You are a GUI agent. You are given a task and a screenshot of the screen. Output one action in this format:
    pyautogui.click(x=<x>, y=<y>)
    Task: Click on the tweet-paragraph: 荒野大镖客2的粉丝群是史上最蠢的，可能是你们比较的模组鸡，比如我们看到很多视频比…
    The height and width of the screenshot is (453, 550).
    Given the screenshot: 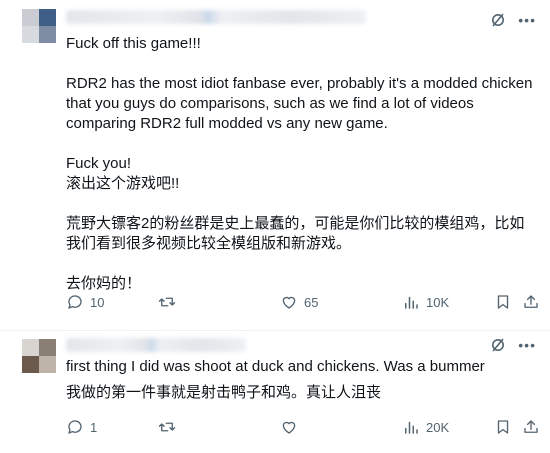 What is the action you would take?
    pyautogui.click(x=295, y=233)
    